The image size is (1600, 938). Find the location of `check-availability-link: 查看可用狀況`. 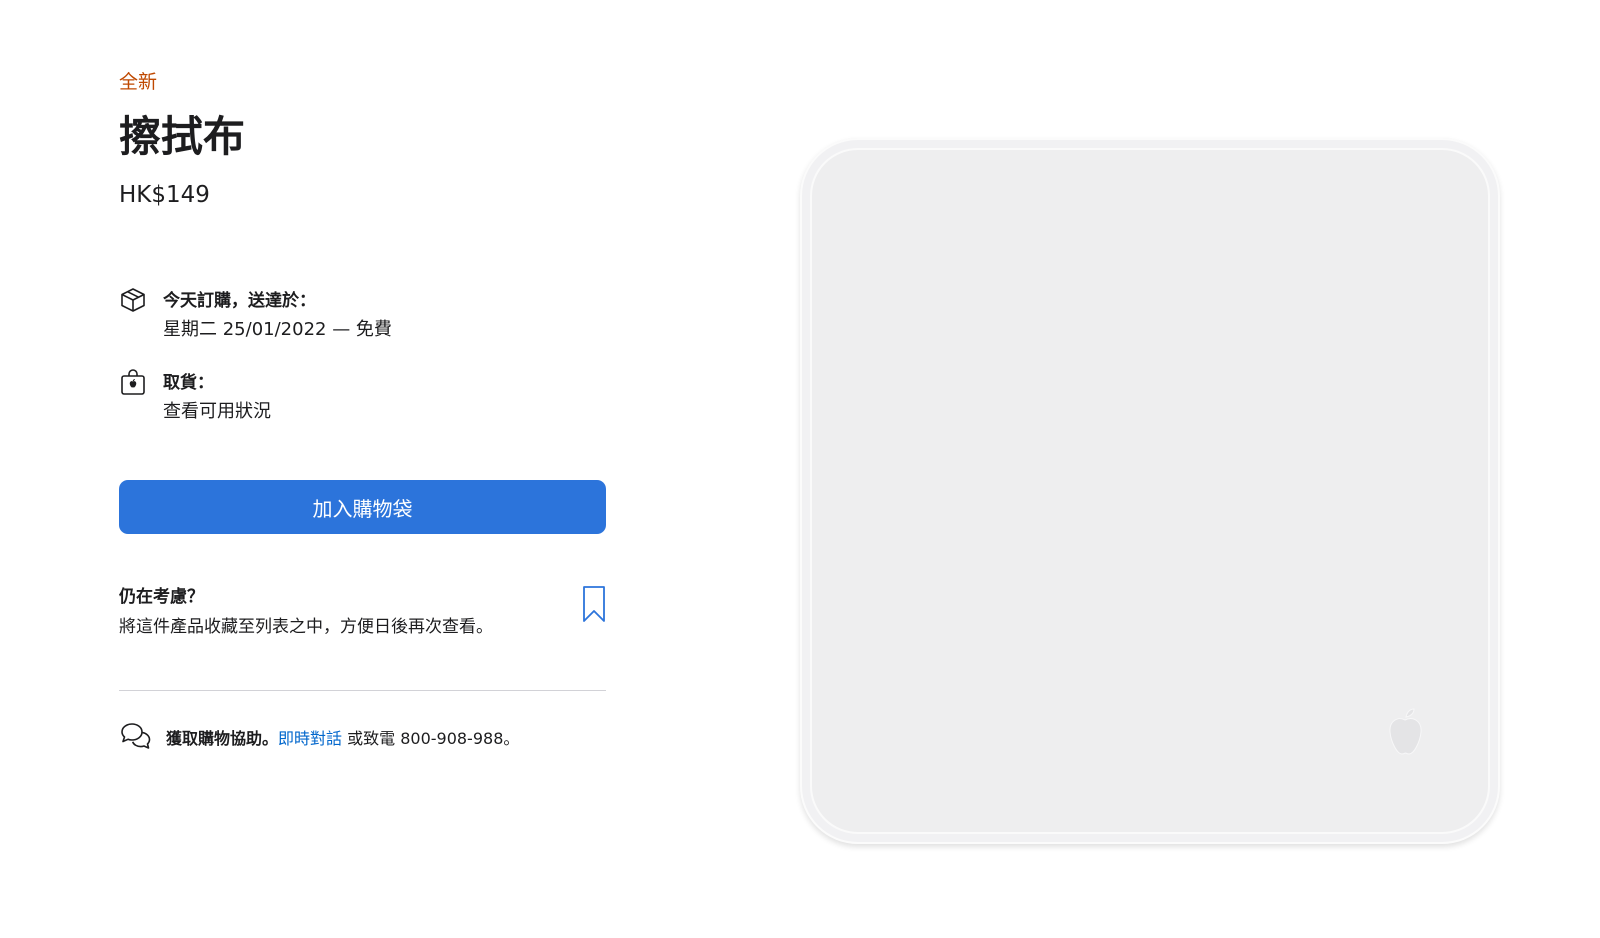

check-availability-link: 查看可用狀況 is located at coordinates (217, 410).